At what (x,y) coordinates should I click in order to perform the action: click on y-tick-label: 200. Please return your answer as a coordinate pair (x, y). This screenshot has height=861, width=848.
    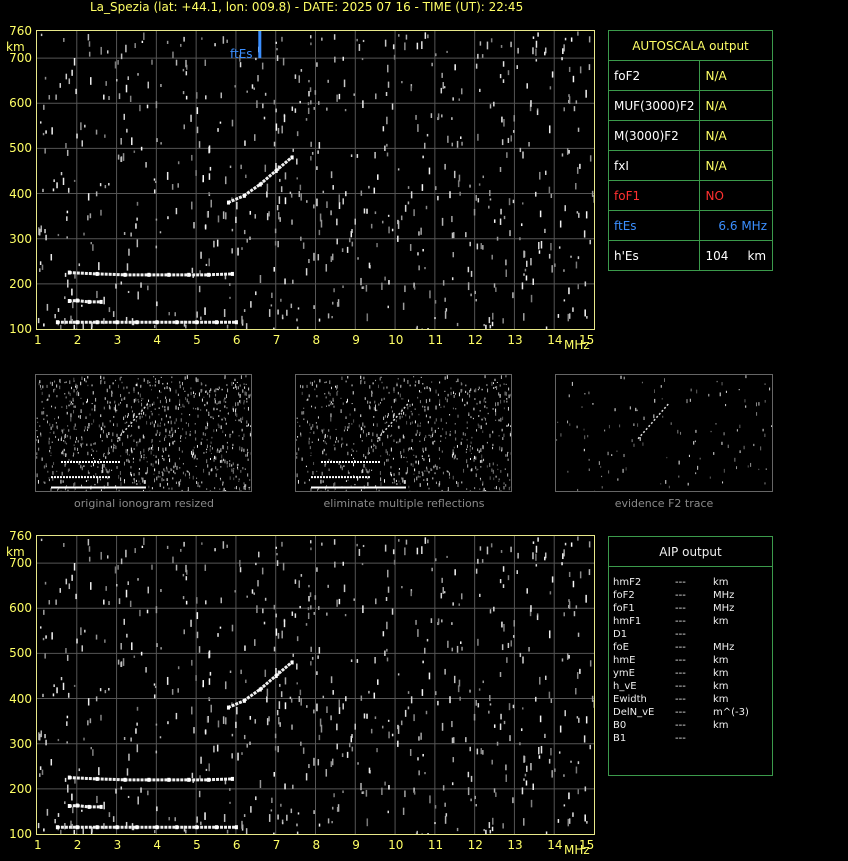
    Looking at the image, I should click on (20, 788).